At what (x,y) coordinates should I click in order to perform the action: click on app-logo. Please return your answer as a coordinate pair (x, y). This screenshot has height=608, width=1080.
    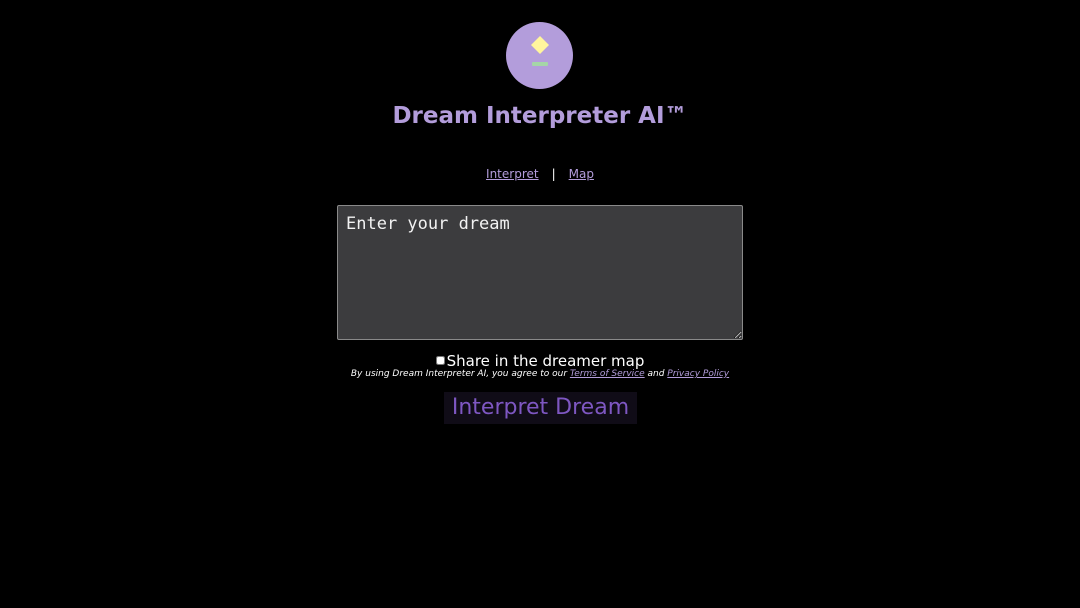
    Looking at the image, I should click on (539, 55).